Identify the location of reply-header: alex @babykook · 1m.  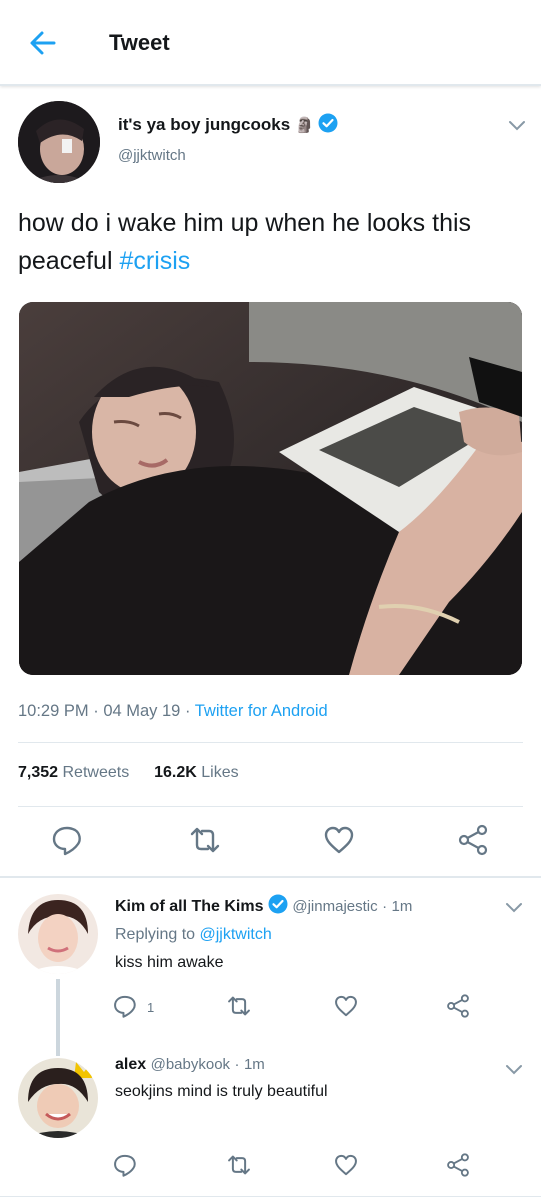
(190, 1065).